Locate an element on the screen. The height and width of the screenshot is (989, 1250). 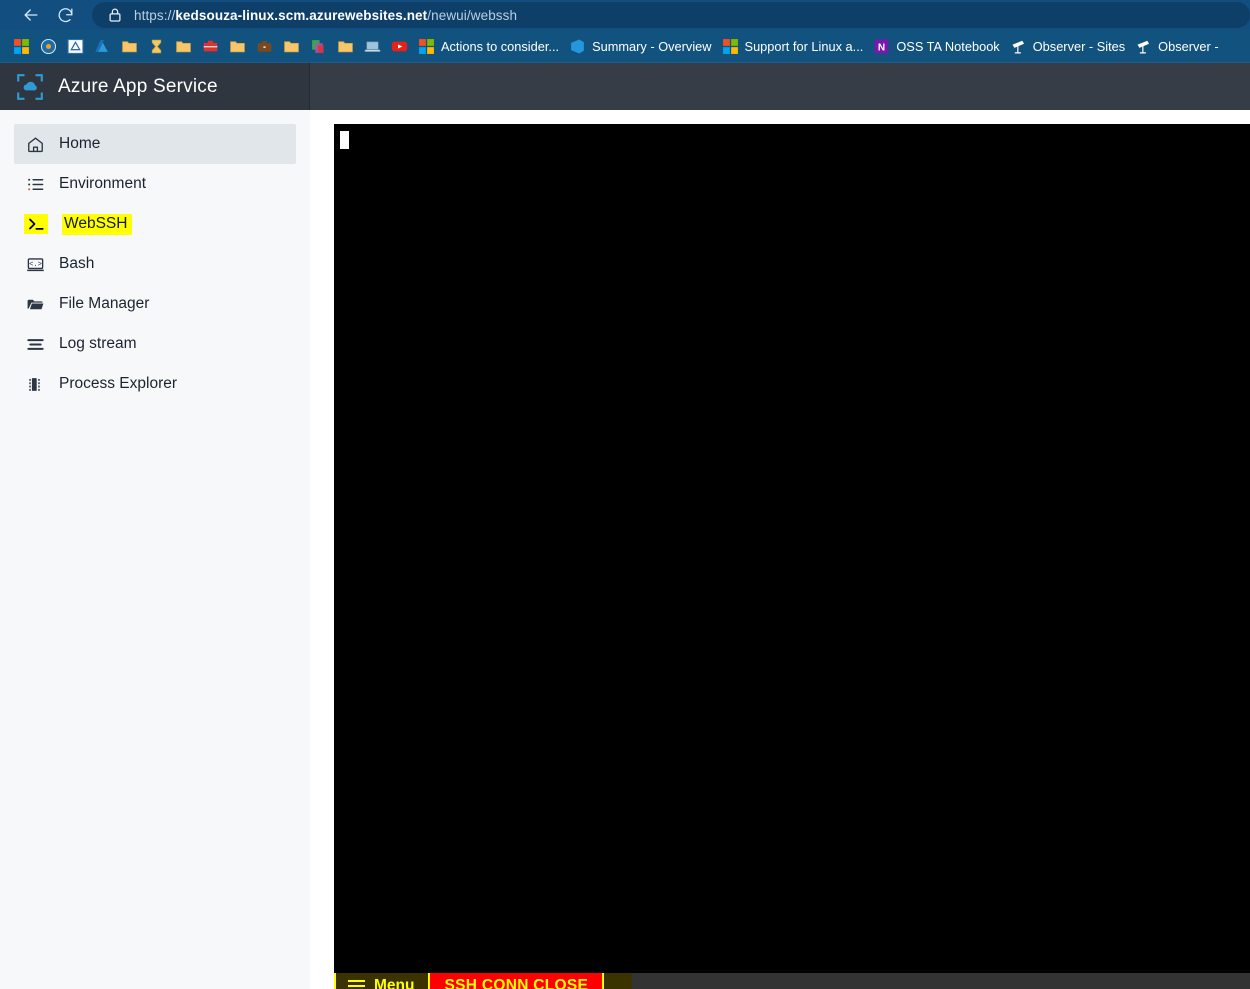
sidebar-item-label: Home is located at coordinates (80, 143).